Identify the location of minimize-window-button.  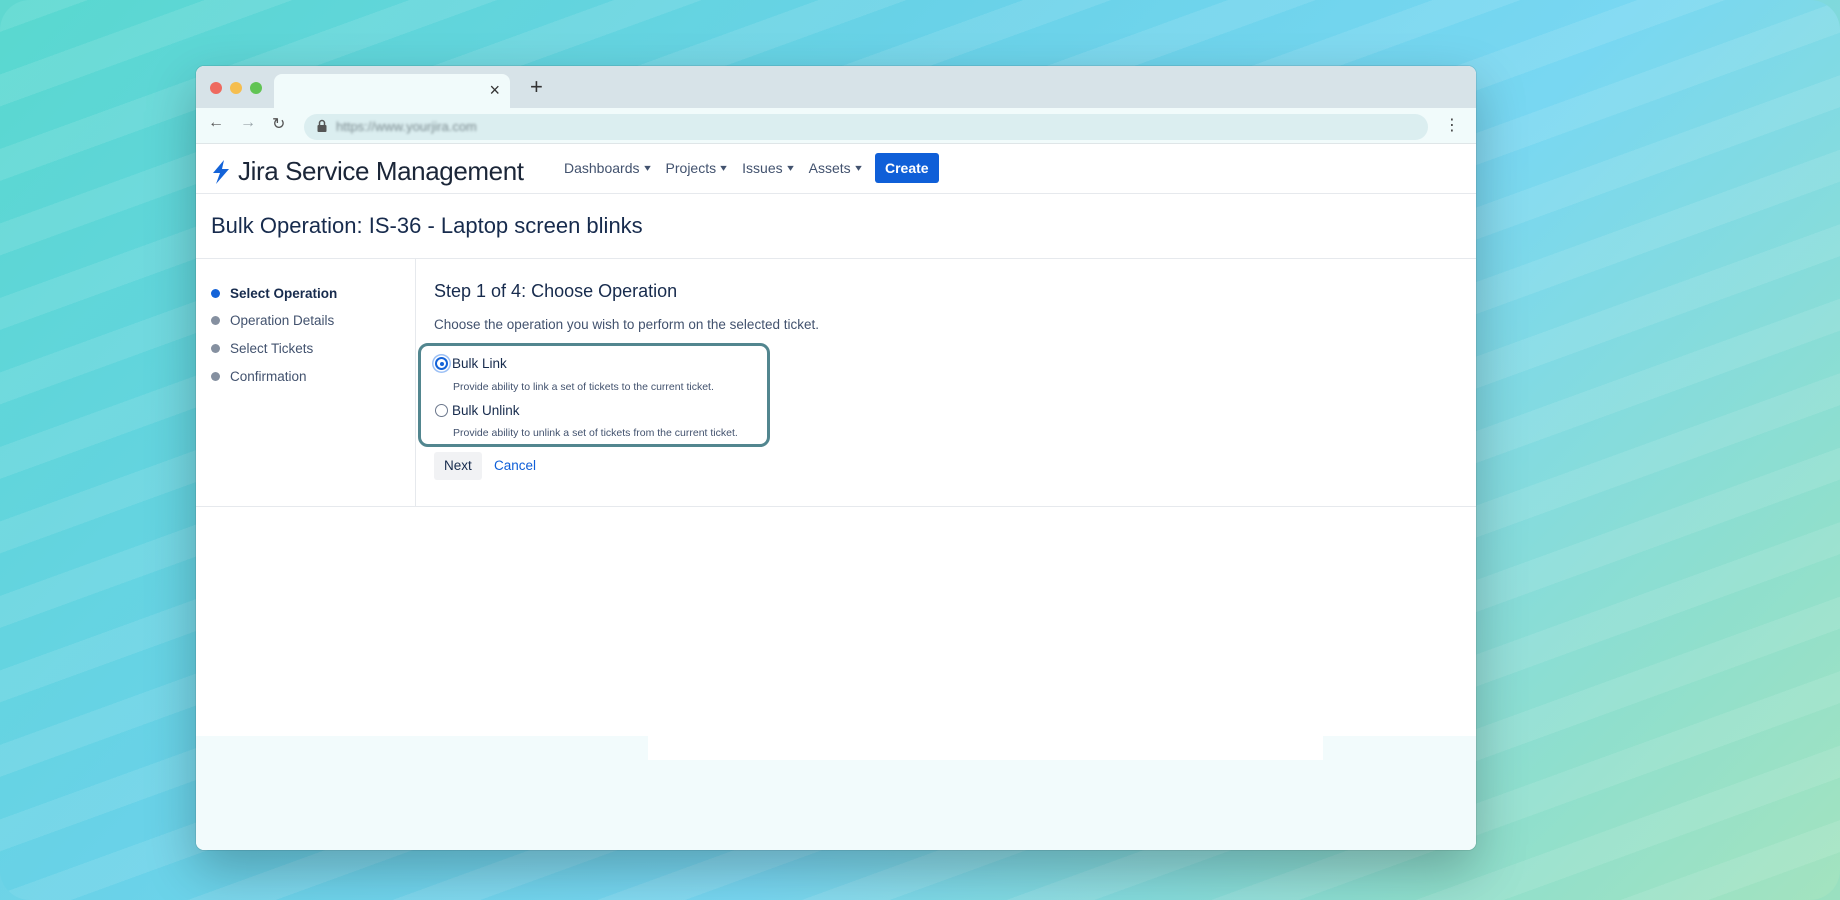
(236, 88).